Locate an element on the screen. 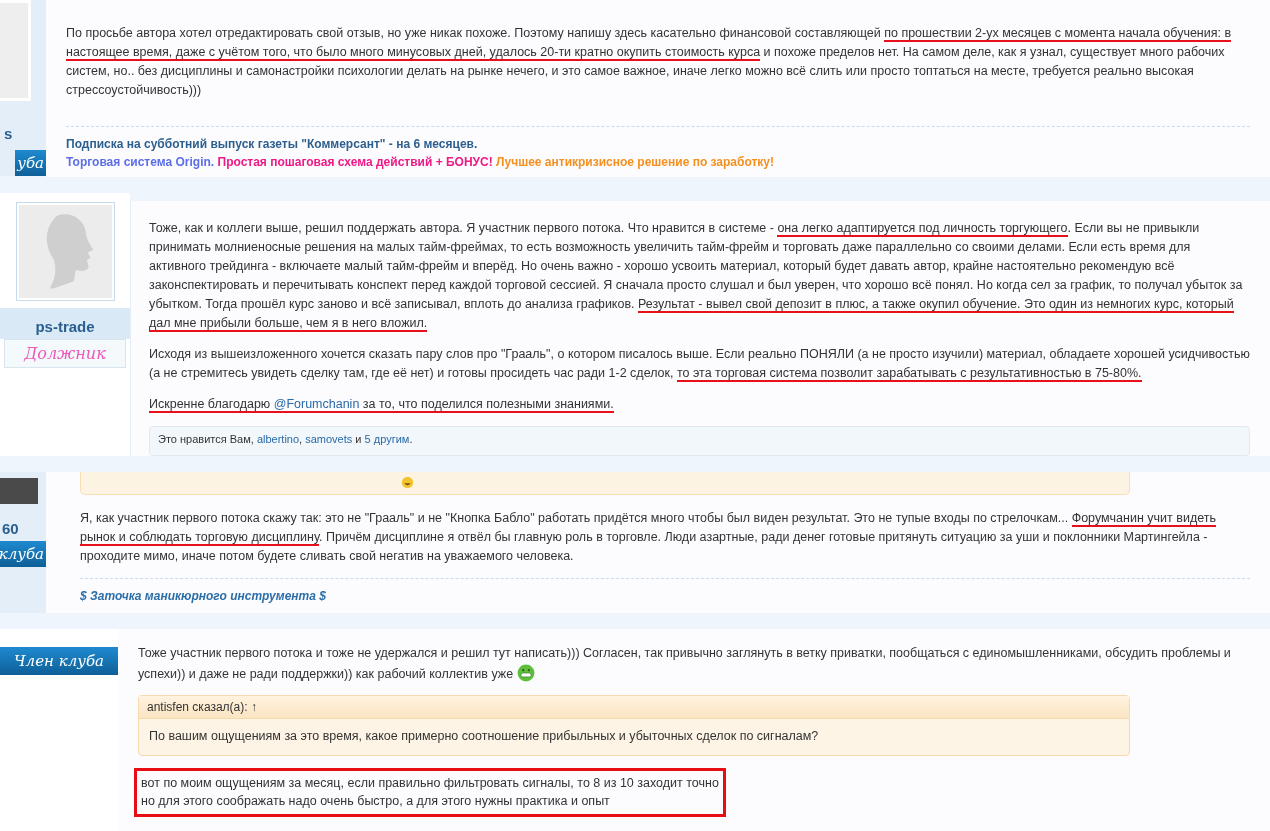 The height and width of the screenshot is (831, 1270). mention-link: @Forumchanin is located at coordinates (316, 405).